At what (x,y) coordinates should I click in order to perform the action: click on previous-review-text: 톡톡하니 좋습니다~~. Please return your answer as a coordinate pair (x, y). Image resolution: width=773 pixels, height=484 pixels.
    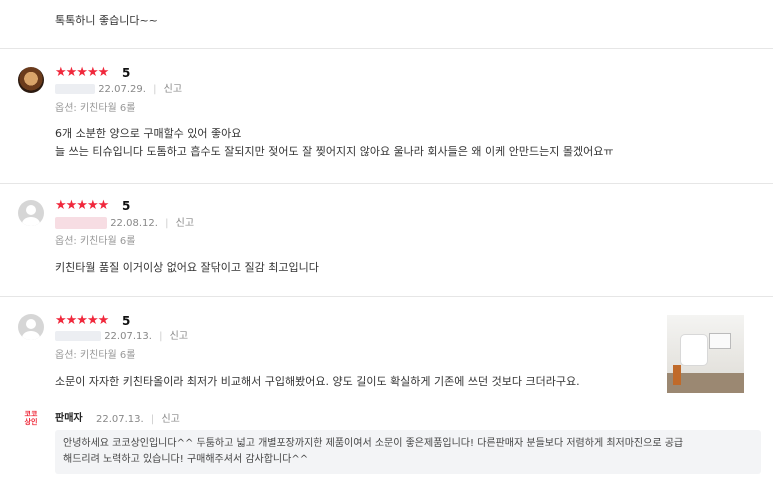
    Looking at the image, I should click on (106, 20).